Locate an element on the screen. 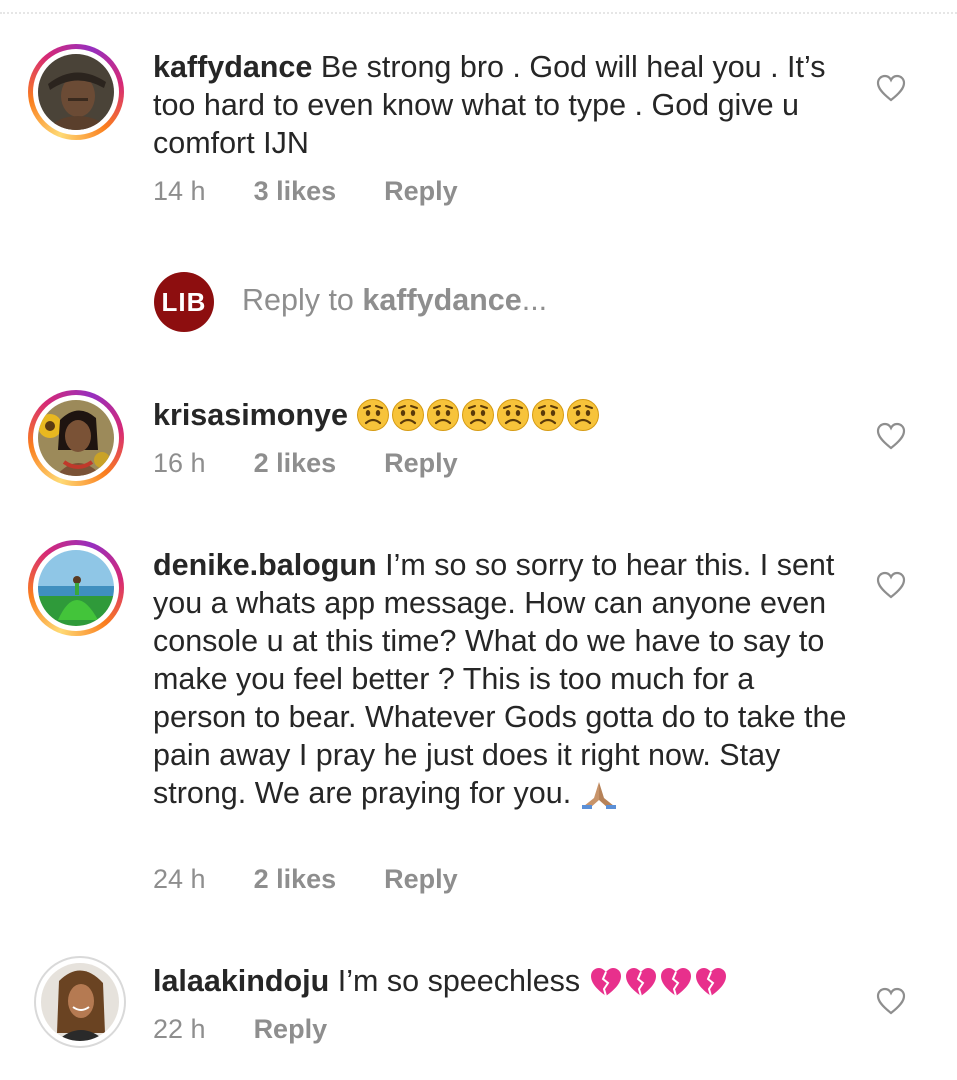 This screenshot has width=957, height=1080. comment-meta: 24 h 2 likes Reply is located at coordinates (305, 879).